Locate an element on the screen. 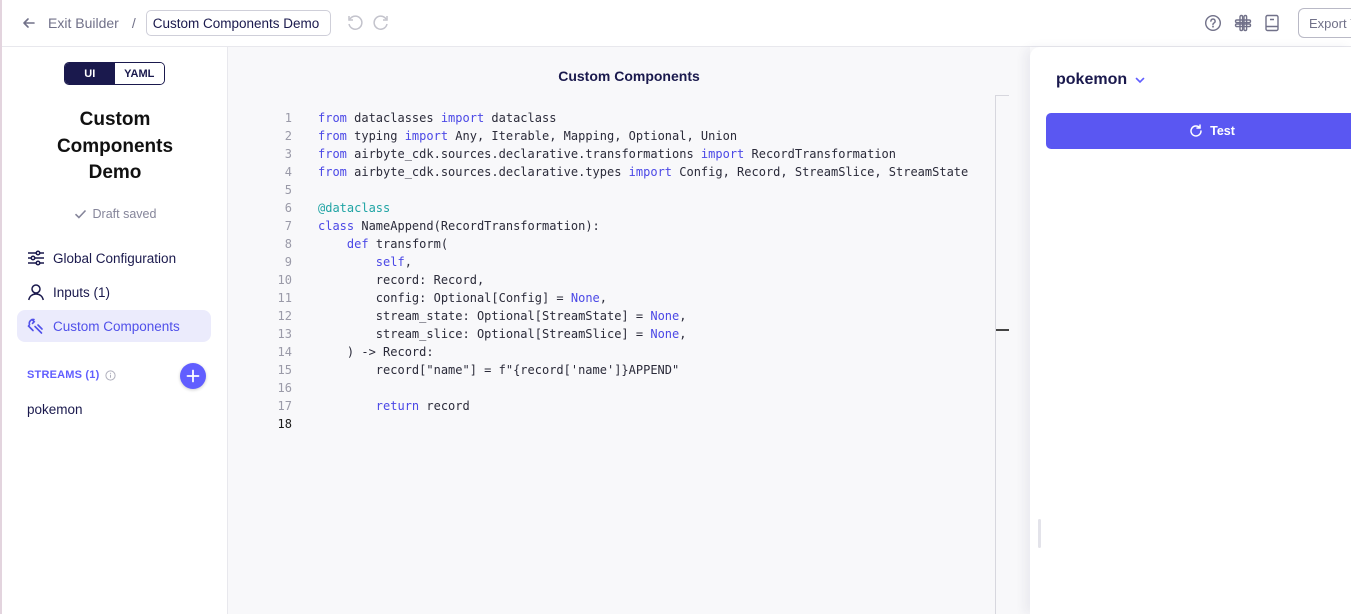  project-title: Custom Components Demo is located at coordinates (115, 147).